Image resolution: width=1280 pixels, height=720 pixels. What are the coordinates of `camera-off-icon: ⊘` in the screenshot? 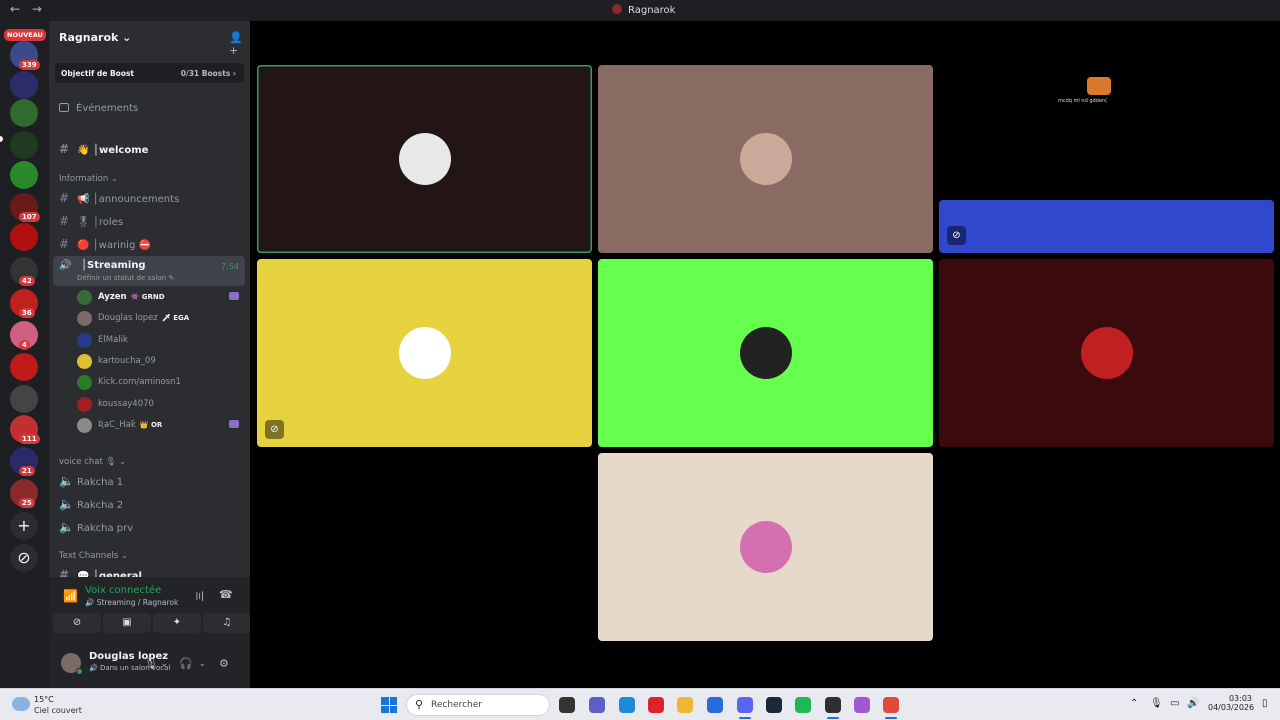 It's located at (77, 622).